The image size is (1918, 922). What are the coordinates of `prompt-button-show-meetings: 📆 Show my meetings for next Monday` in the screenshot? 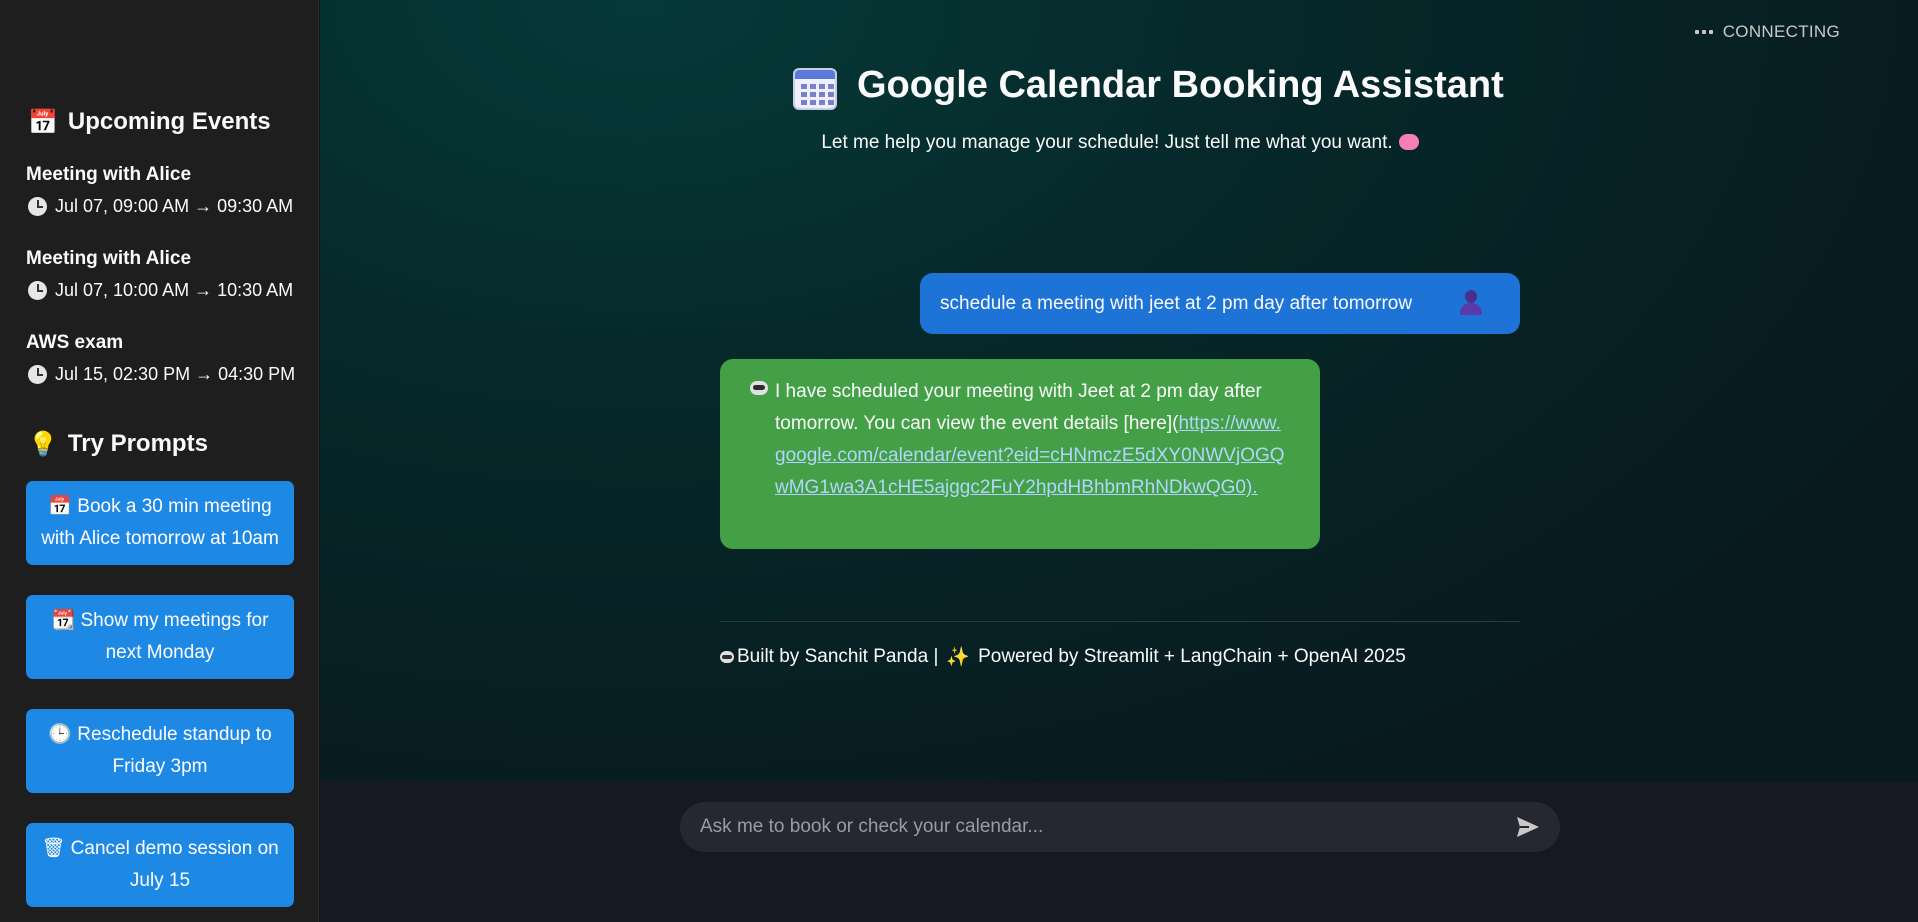 It's located at (160, 637).